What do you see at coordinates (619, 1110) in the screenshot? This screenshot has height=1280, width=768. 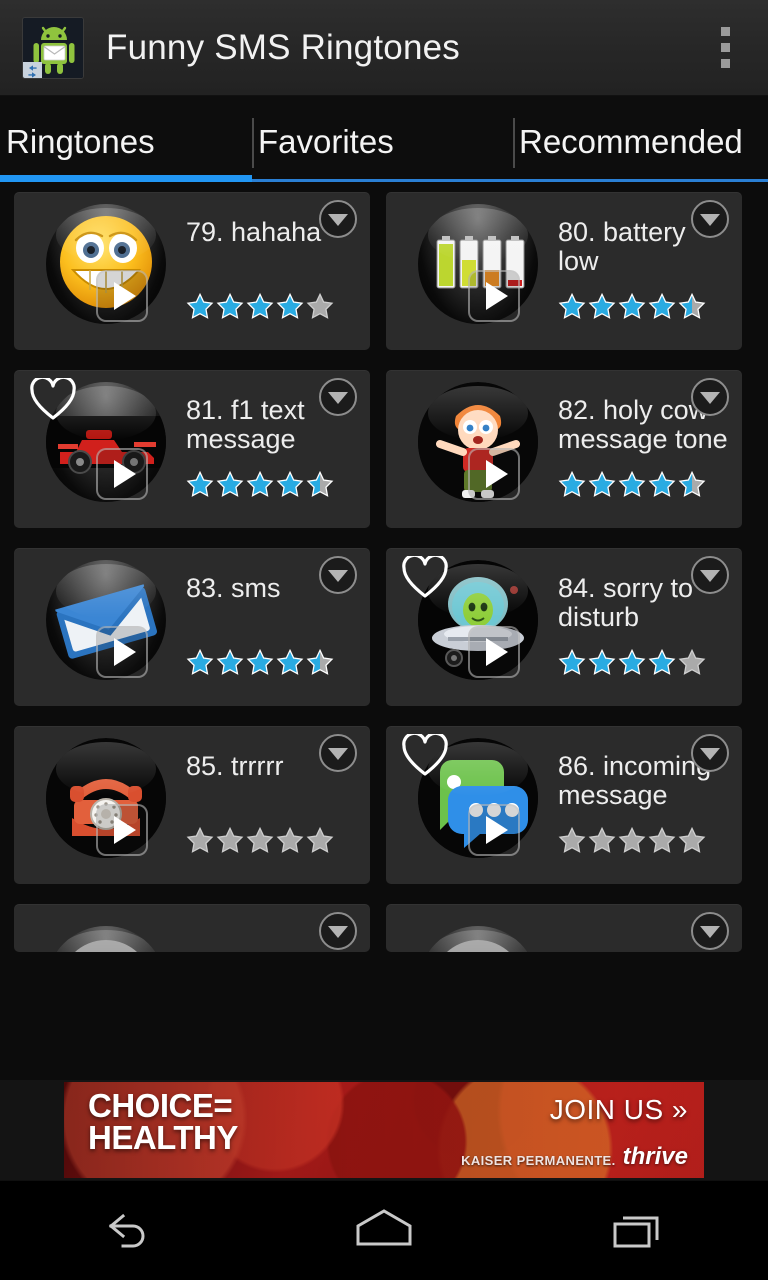 I see `ad-cta: JOIN US »` at bounding box center [619, 1110].